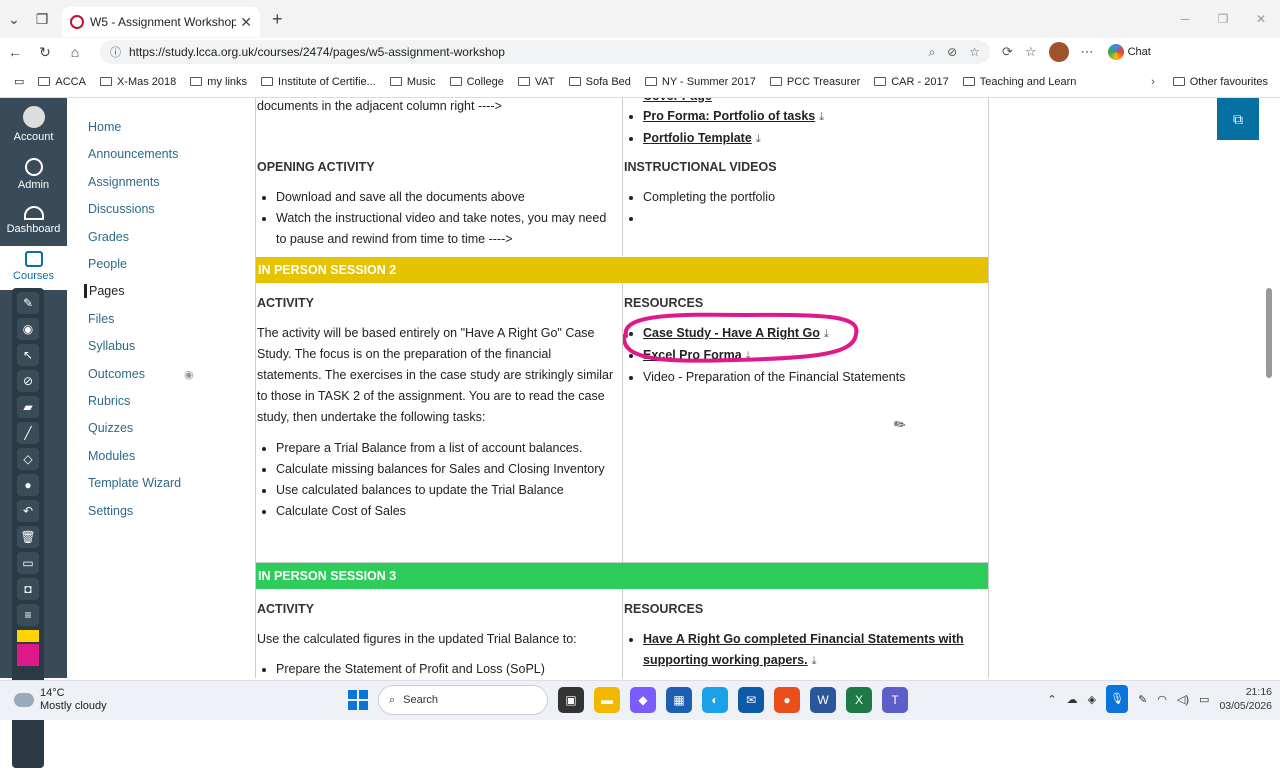  Describe the element at coordinates (28, 563) in the screenshot. I see `screen-icon: ▭` at that location.